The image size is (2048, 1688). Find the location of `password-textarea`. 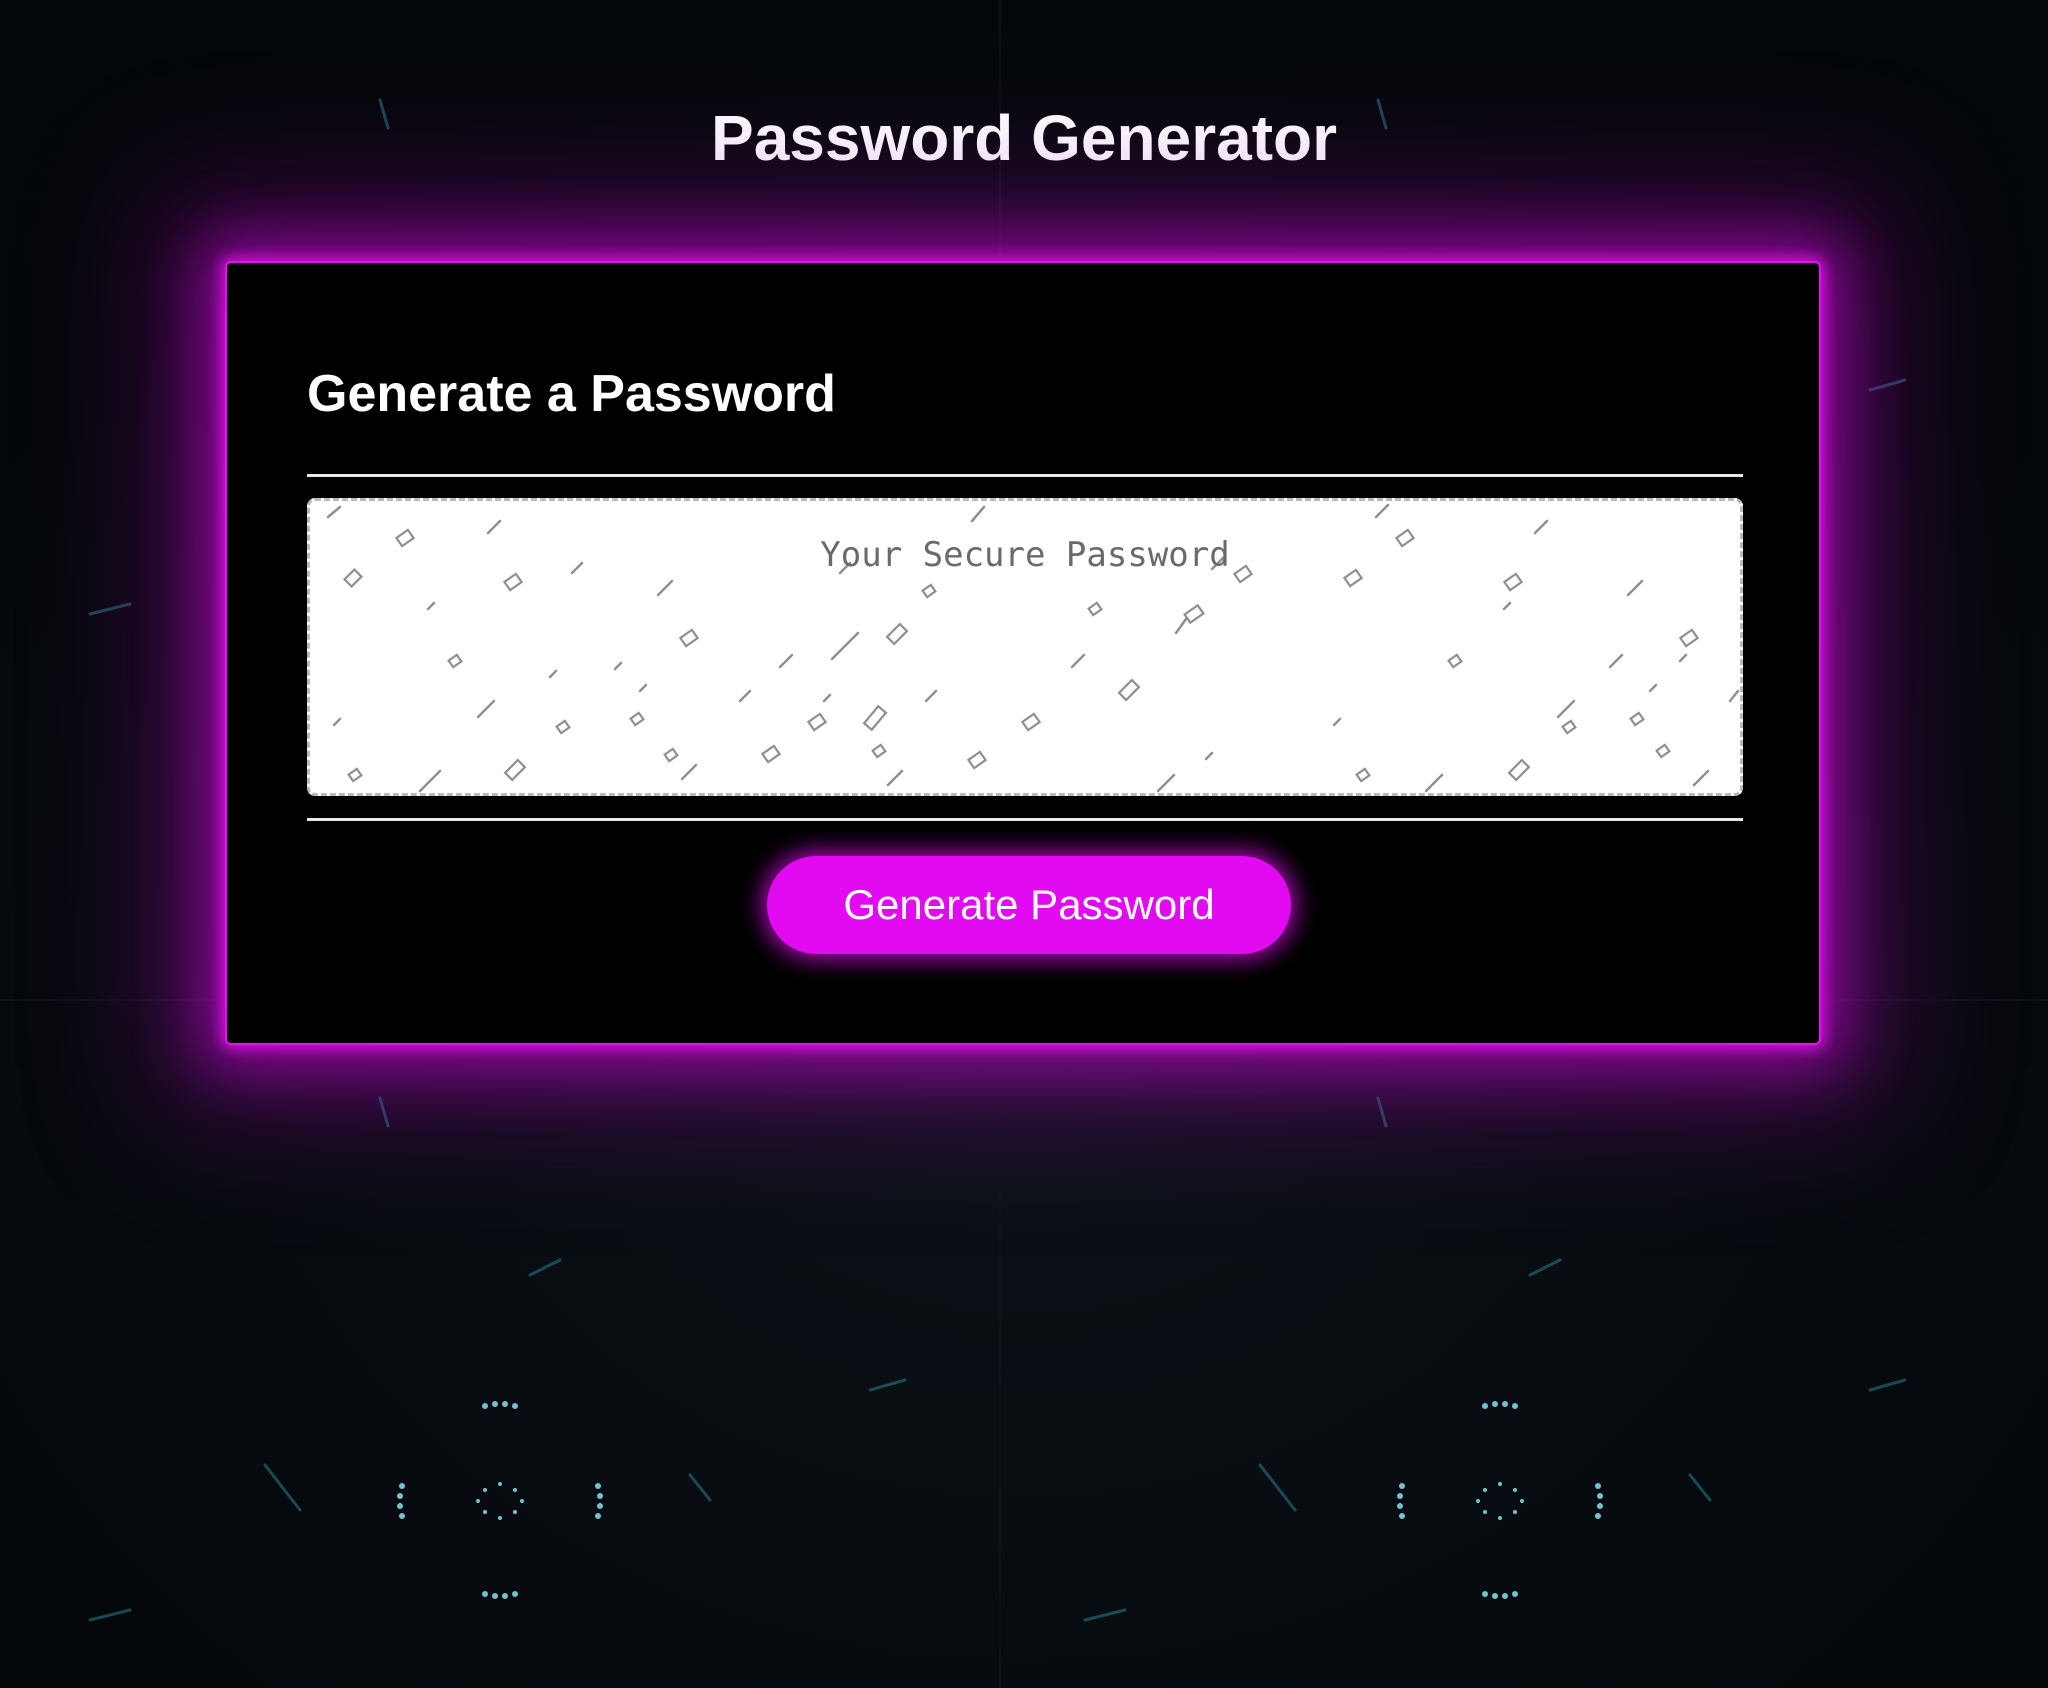

password-textarea is located at coordinates (1025, 647).